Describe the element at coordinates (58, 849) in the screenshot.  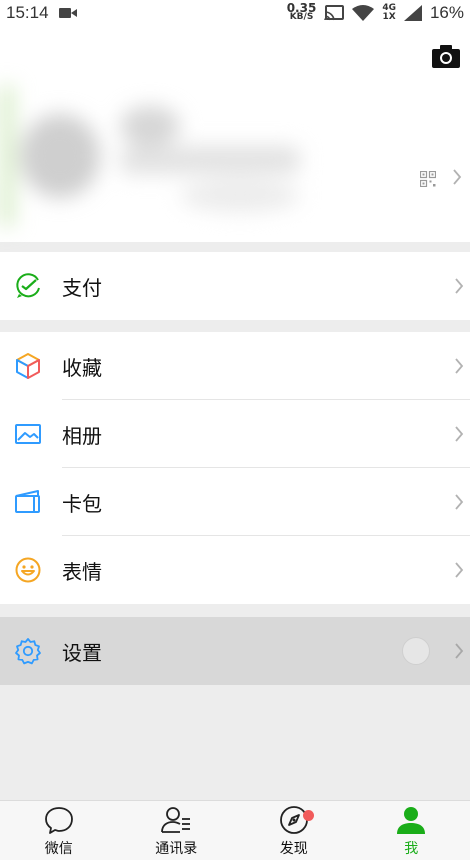
I see `tab-label: 微信` at that location.